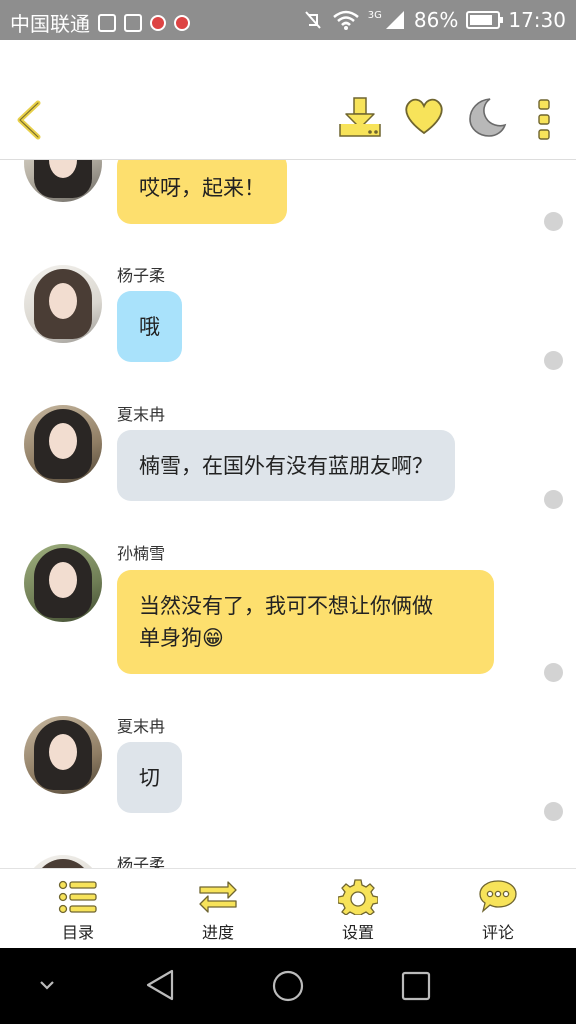 This screenshot has width=576, height=1024. What do you see at coordinates (202, 188) in the screenshot?
I see `message-text: 哎呀，起来！` at bounding box center [202, 188].